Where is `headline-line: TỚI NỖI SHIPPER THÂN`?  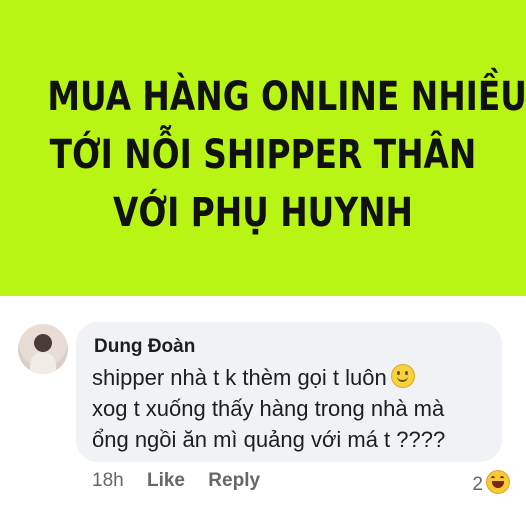
headline-line: TỚI NỖI SHIPPER THÂN is located at coordinates (263, 155).